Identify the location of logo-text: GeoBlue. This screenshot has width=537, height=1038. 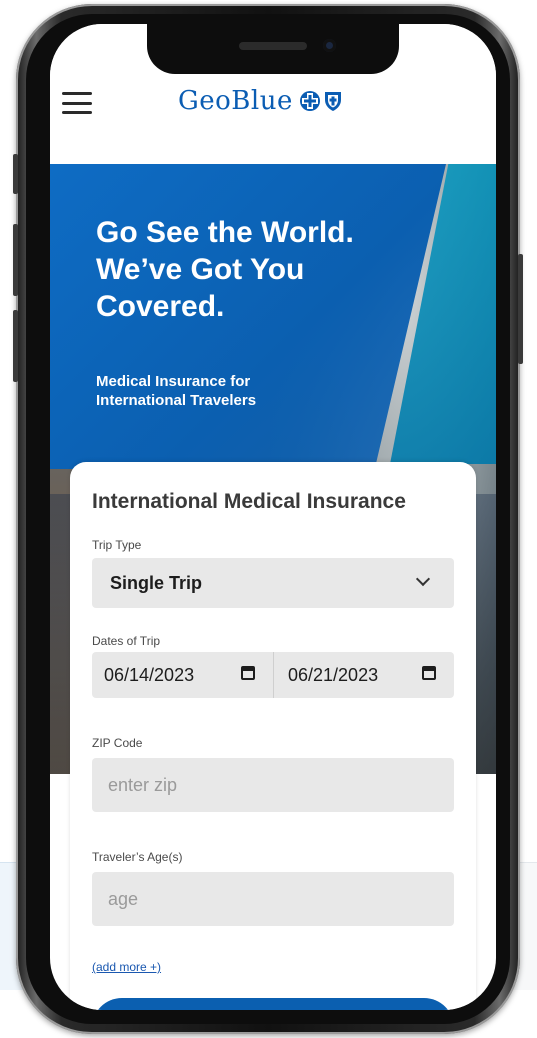
(235, 101).